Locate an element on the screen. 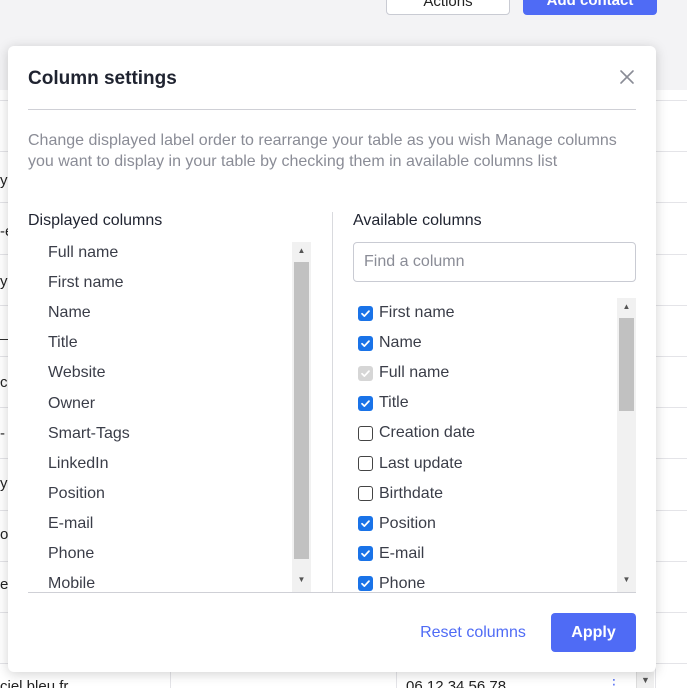  available-column-label: Phone is located at coordinates (402, 583).